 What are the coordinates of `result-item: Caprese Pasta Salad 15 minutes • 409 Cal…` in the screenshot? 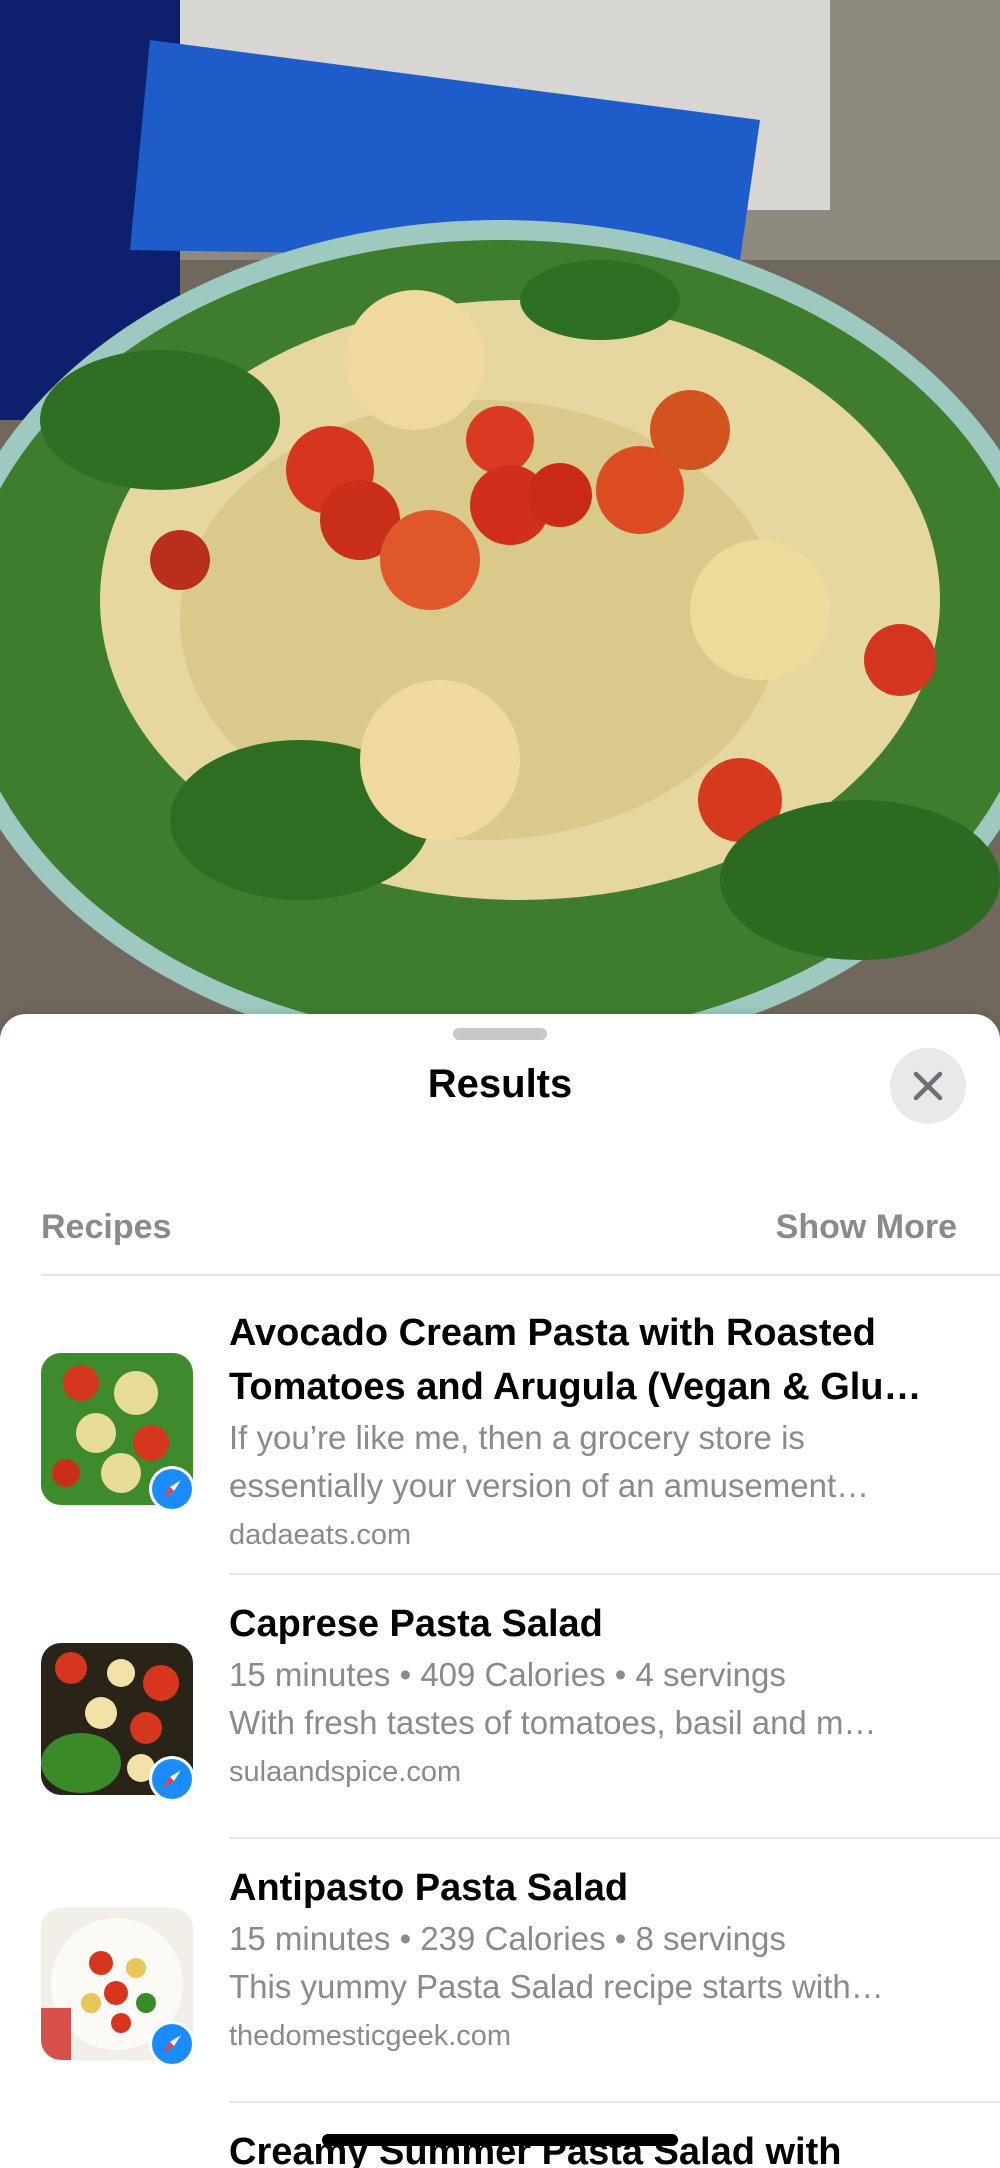 It's located at (500, 1706).